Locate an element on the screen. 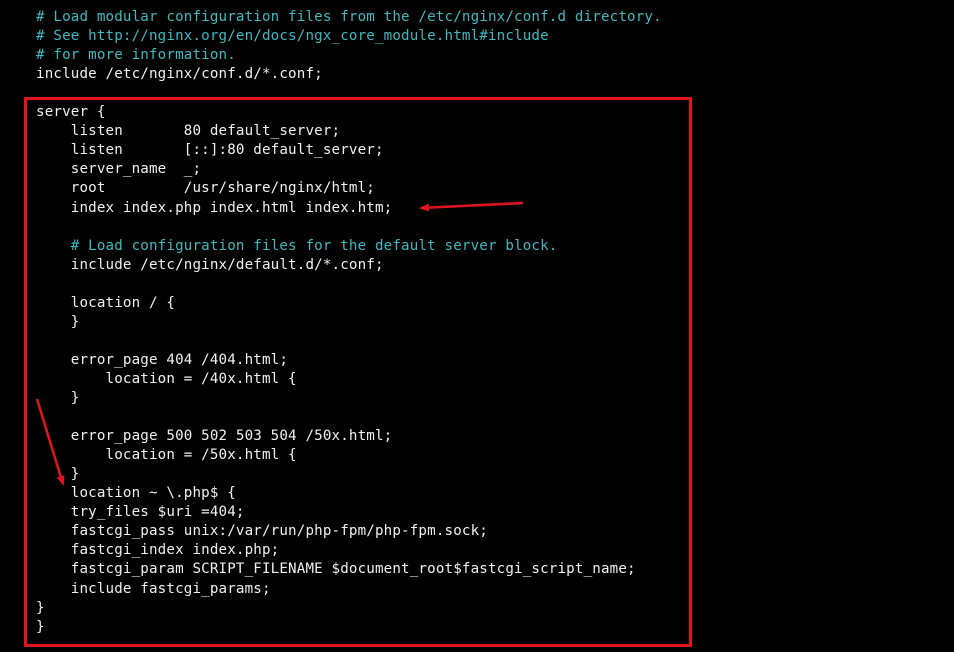  code-line: include /etc/nginx/conf.d/*.conf; is located at coordinates (179, 74).